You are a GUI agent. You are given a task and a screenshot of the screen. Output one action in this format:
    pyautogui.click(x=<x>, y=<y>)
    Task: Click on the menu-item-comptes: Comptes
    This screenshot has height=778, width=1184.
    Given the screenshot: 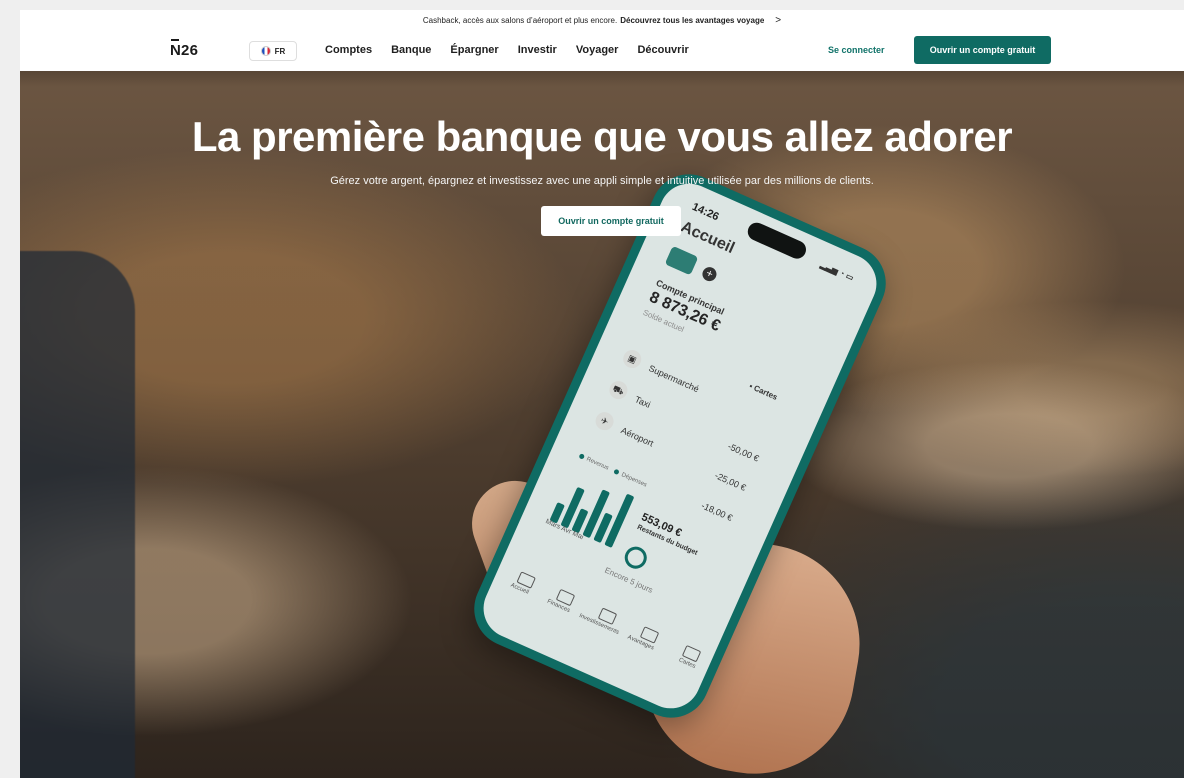 What is the action you would take?
    pyautogui.click(x=348, y=50)
    